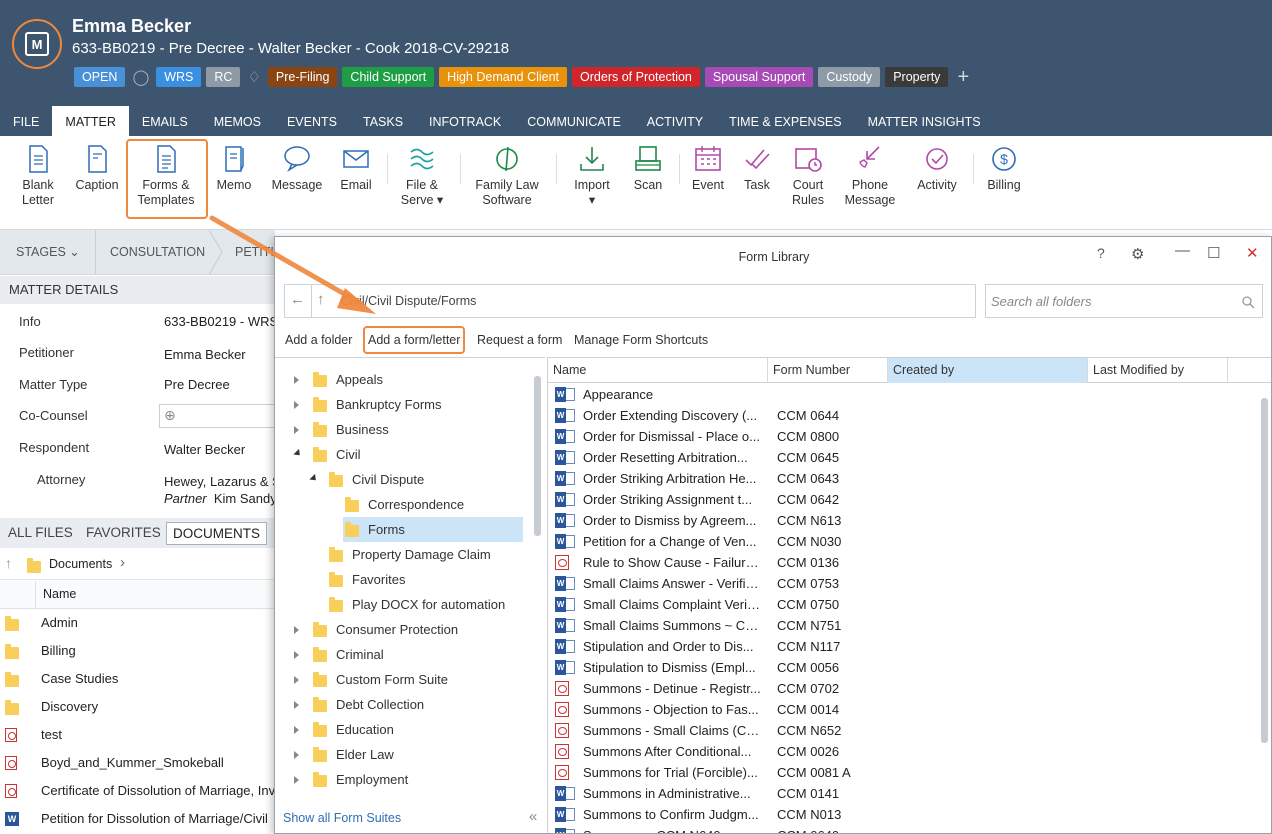 The image size is (1272, 834). I want to click on form-row: W Summons in Administrative... CCM 0141, so click(898, 793).